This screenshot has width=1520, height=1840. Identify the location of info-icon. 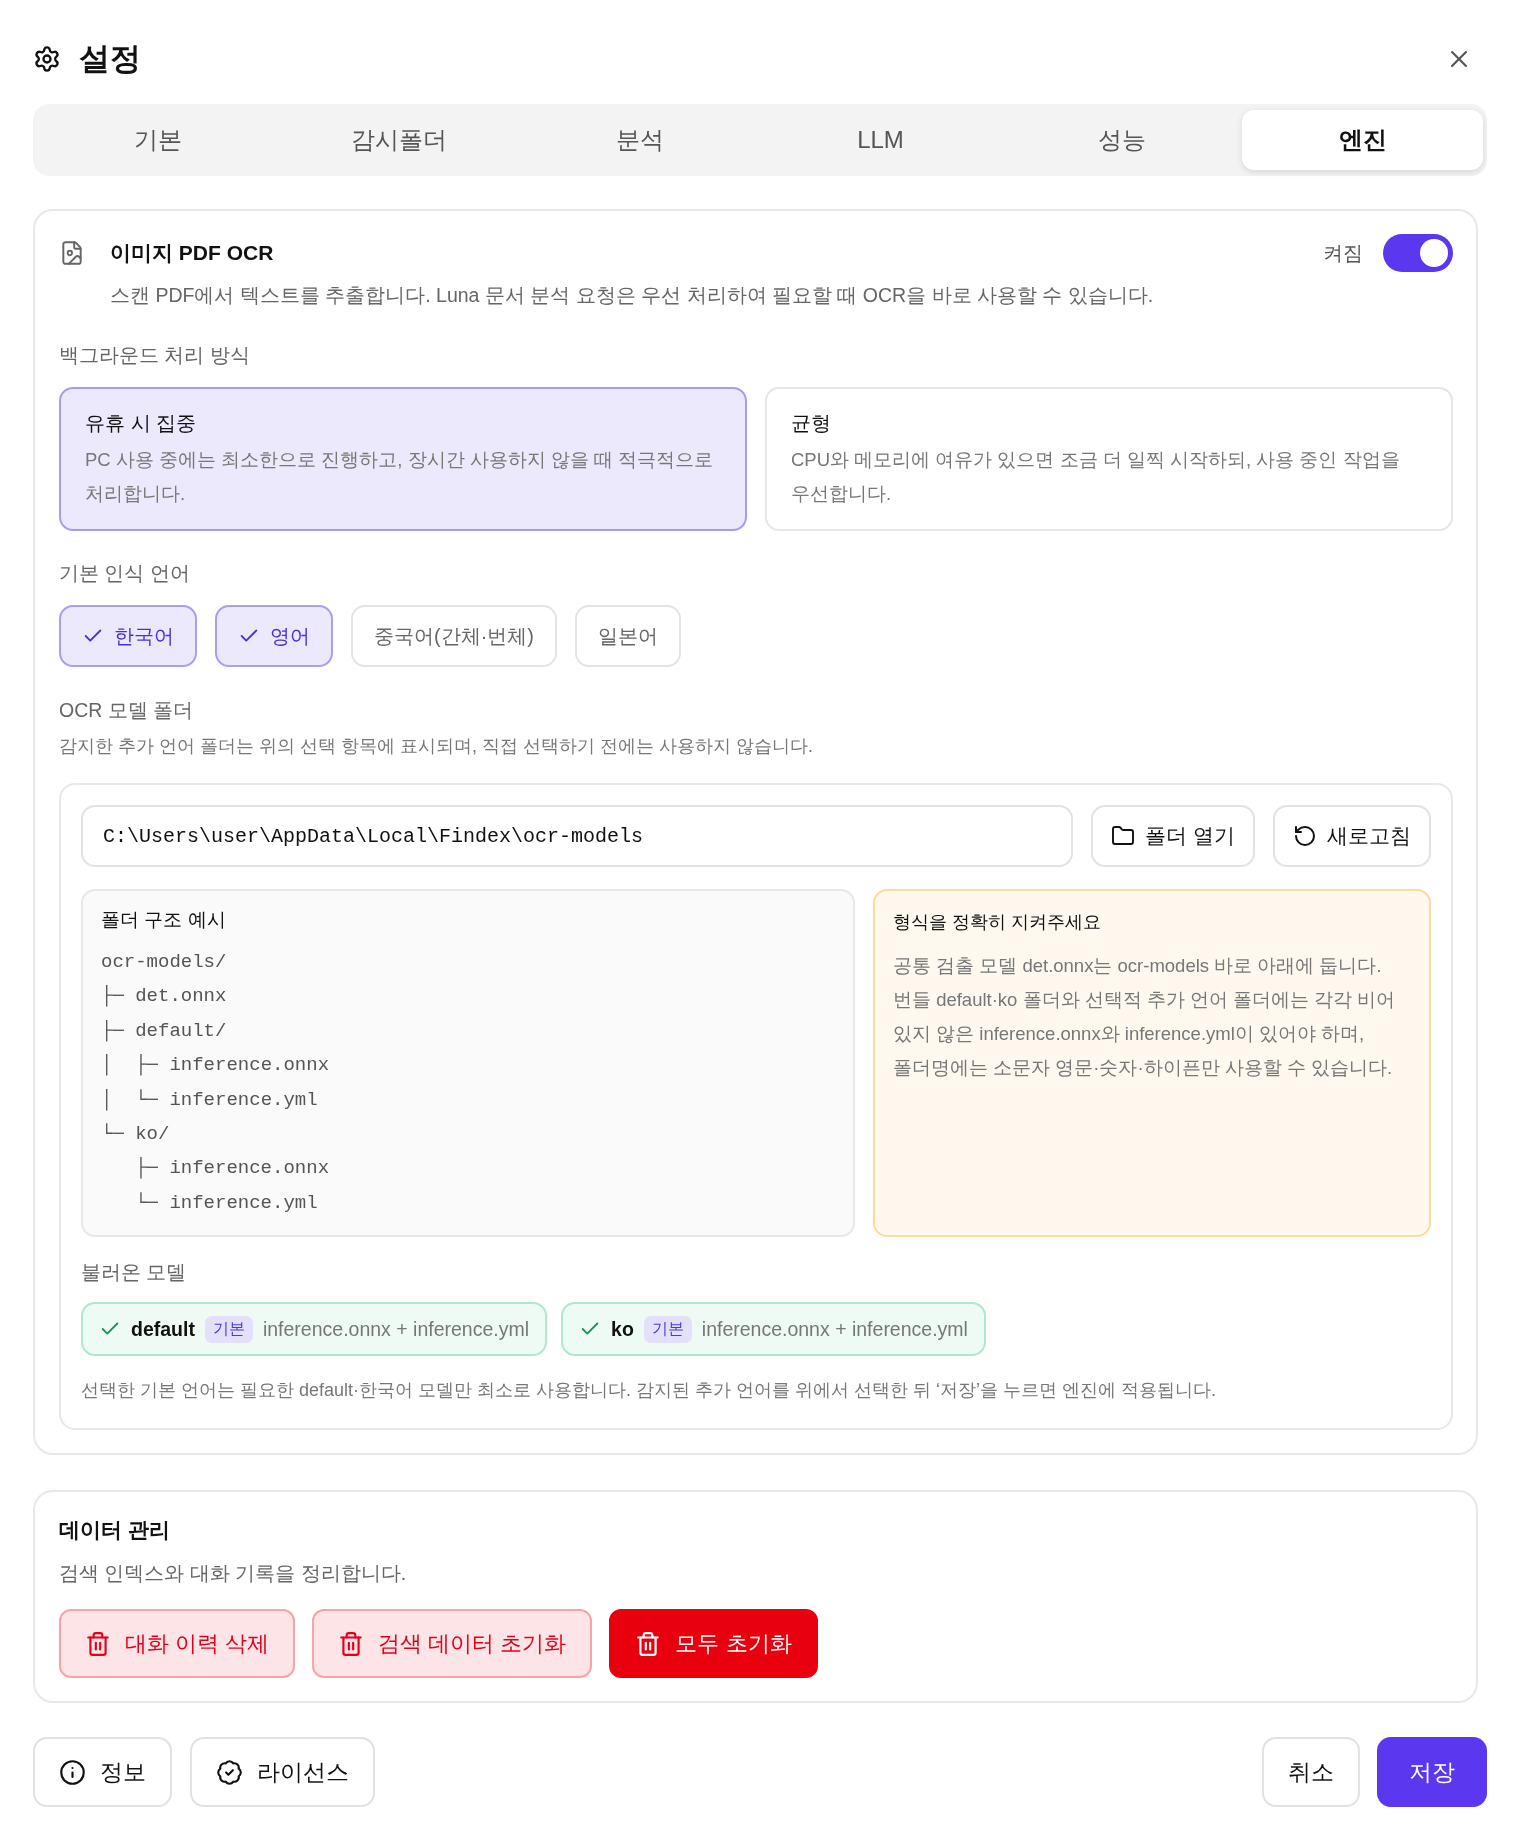
(72, 1772).